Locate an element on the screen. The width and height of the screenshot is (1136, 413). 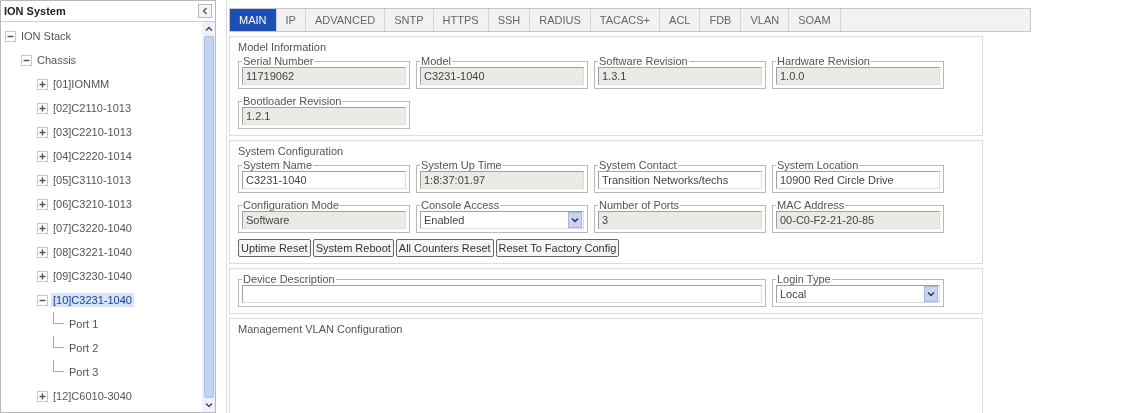
input-field: 1.2.1 is located at coordinates (324, 116).